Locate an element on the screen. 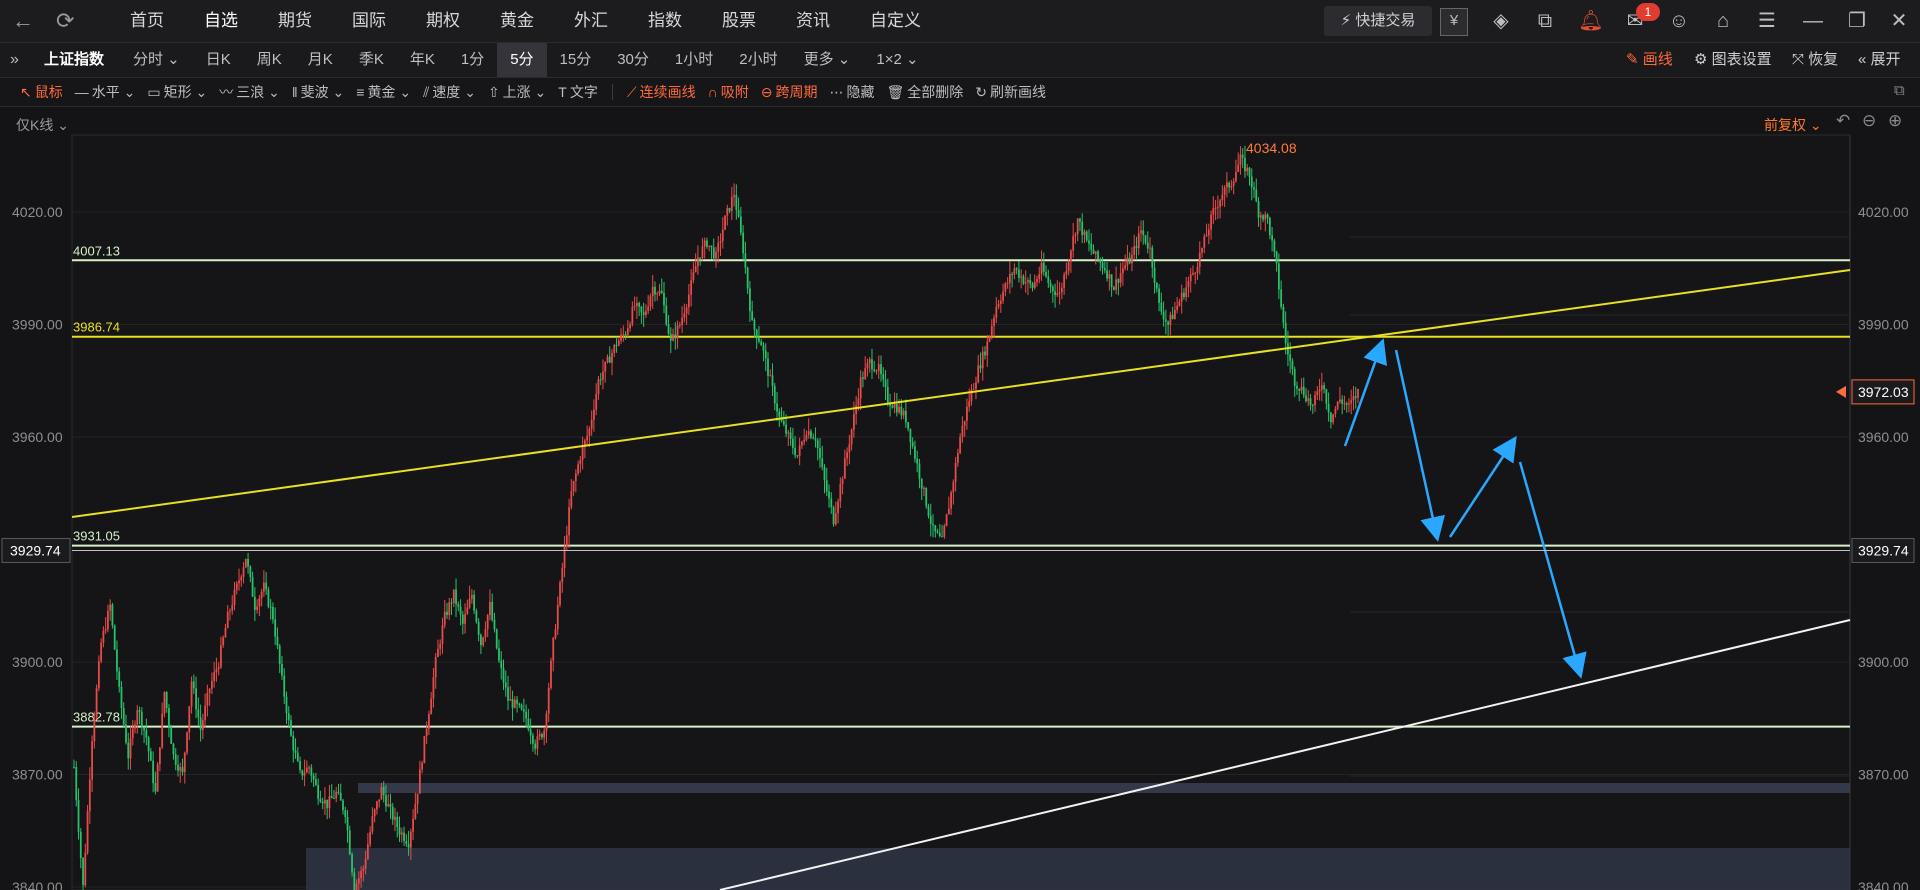 This screenshot has height=890, width=1920. y-tick-label-right: 3990.00 is located at coordinates (1883, 325).